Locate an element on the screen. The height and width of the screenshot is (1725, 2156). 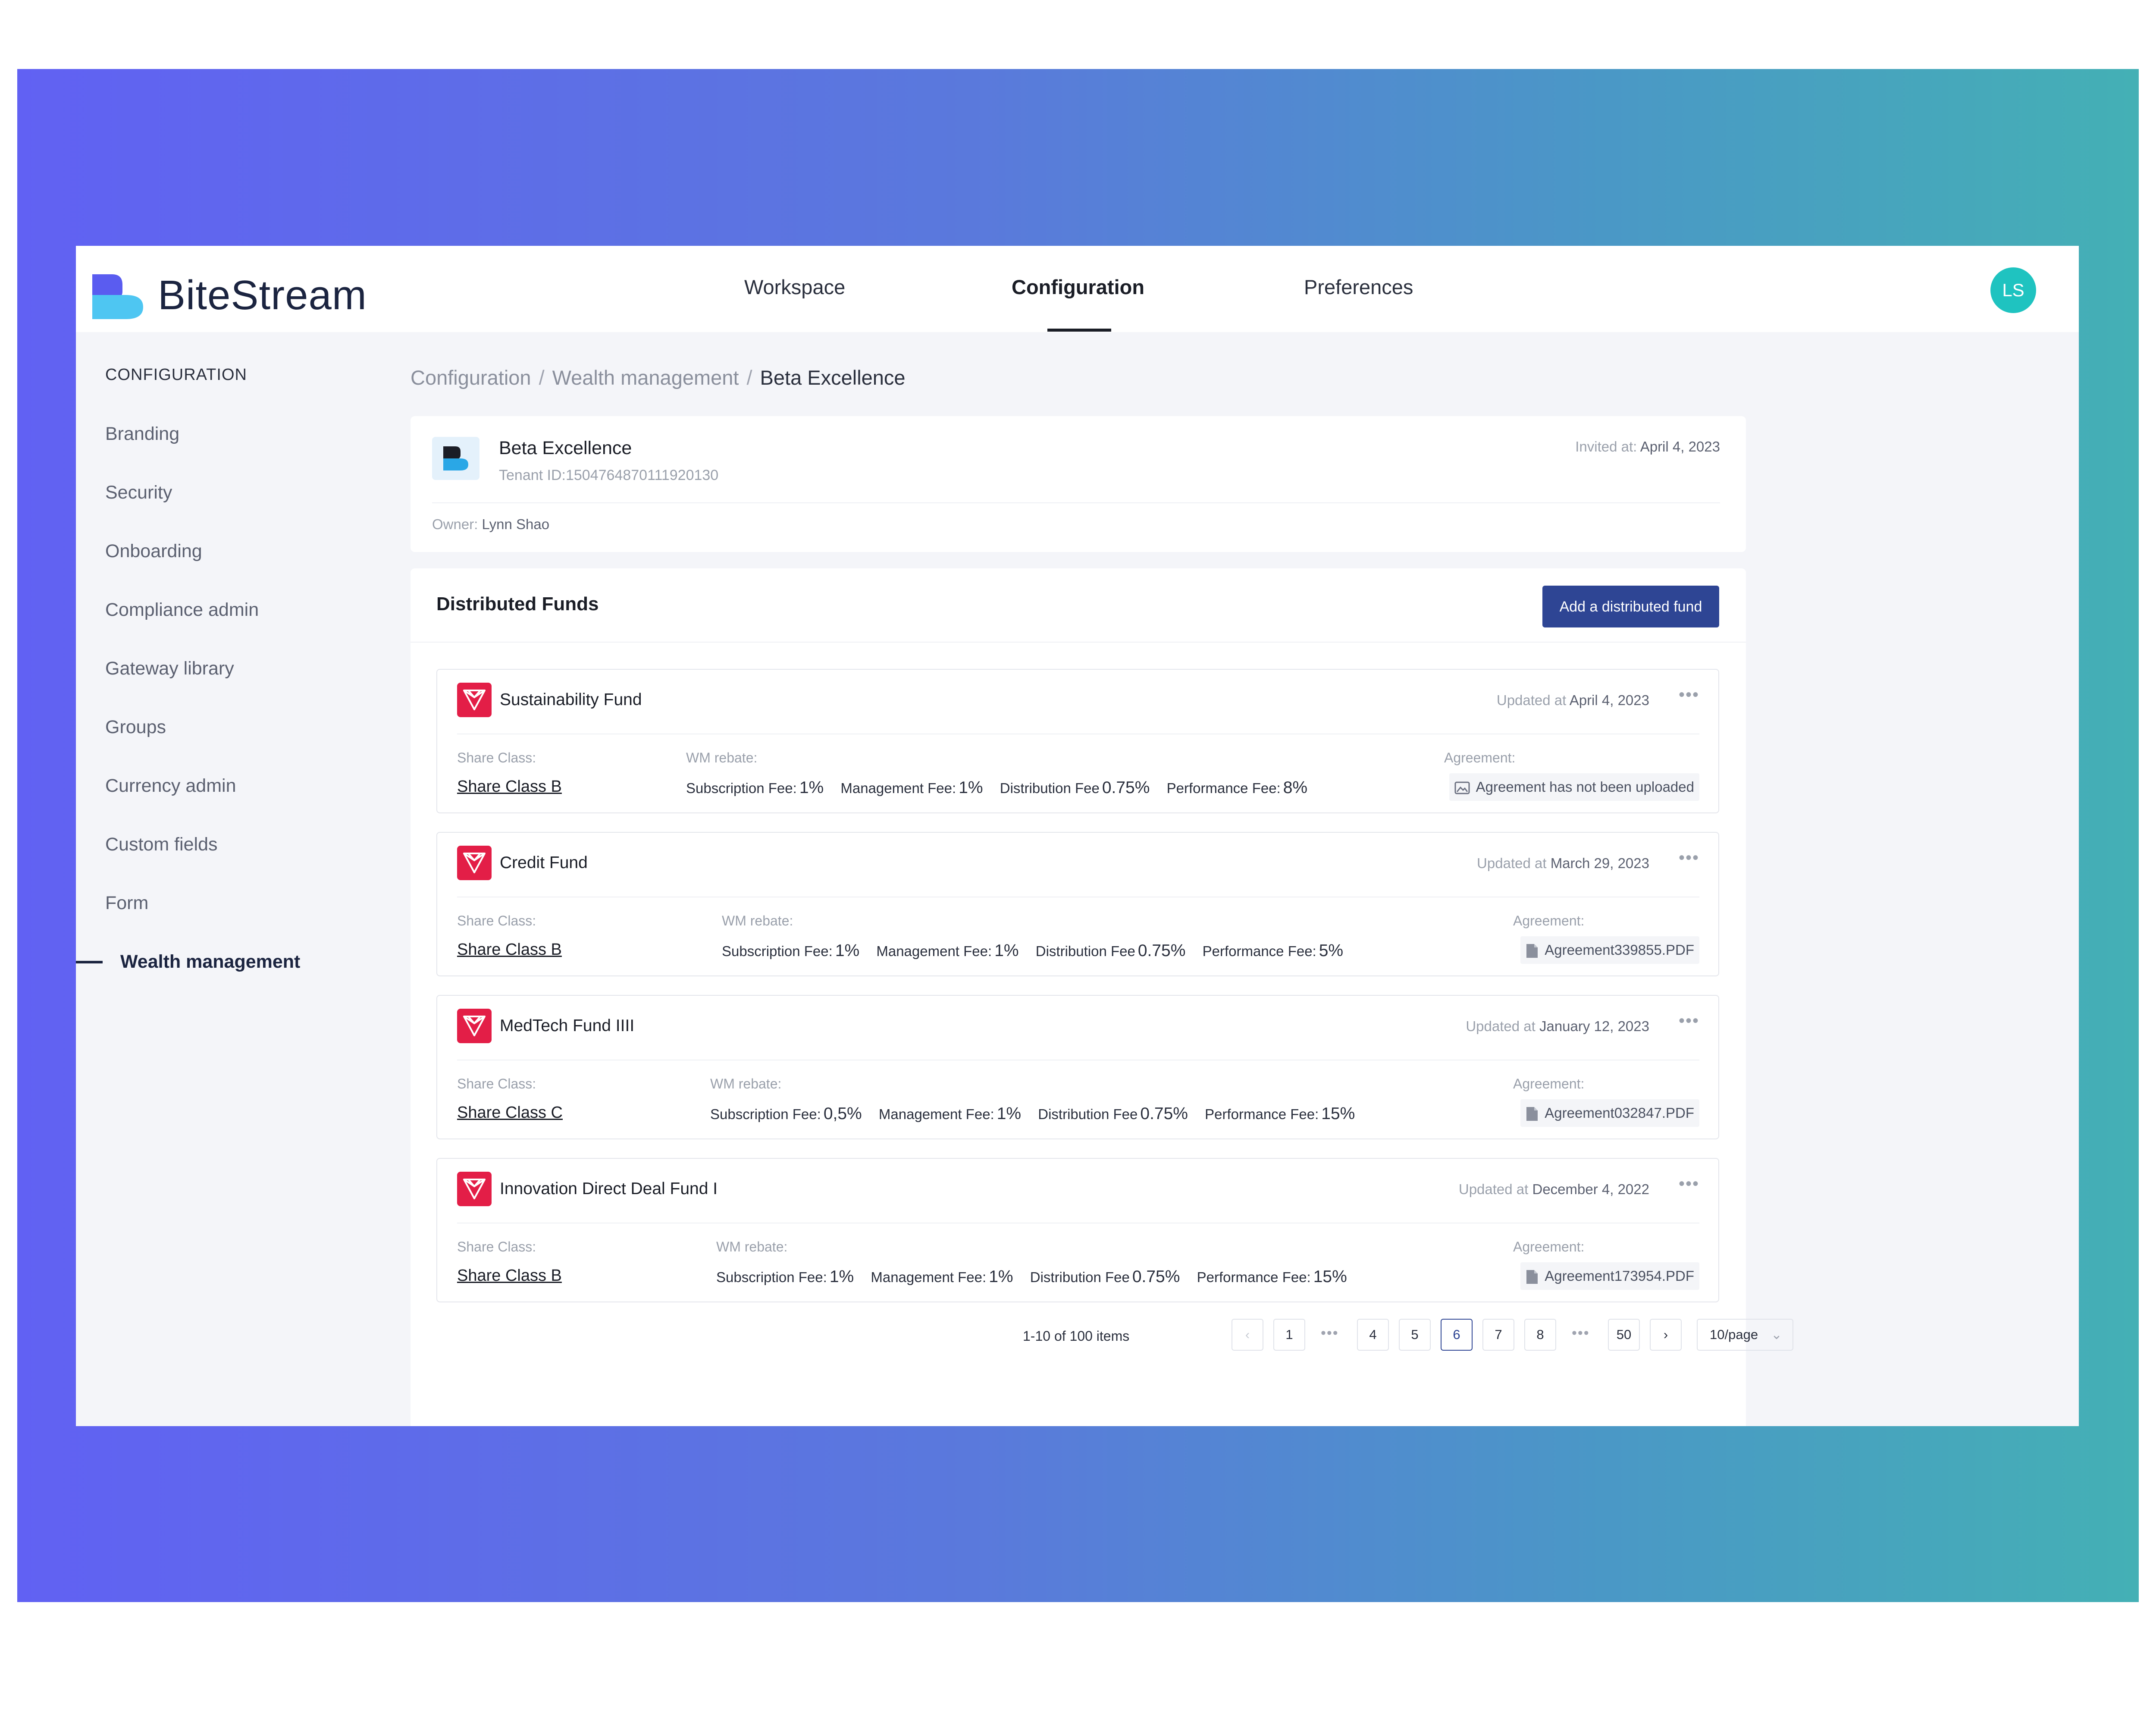
agreement-file: Agreement339855.PDF is located at coordinates (1609, 950).